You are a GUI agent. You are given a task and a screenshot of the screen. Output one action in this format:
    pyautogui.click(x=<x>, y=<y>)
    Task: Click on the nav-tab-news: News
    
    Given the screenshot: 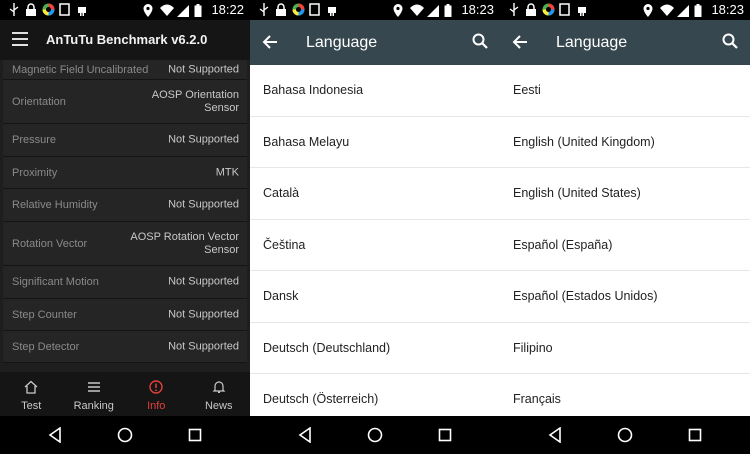 What is the action you would take?
    pyautogui.click(x=219, y=394)
    